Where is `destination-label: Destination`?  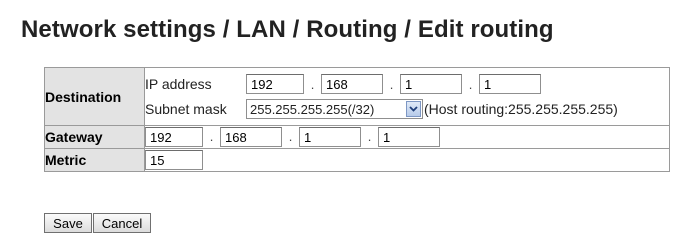
destination-label: Destination is located at coordinates (94, 96).